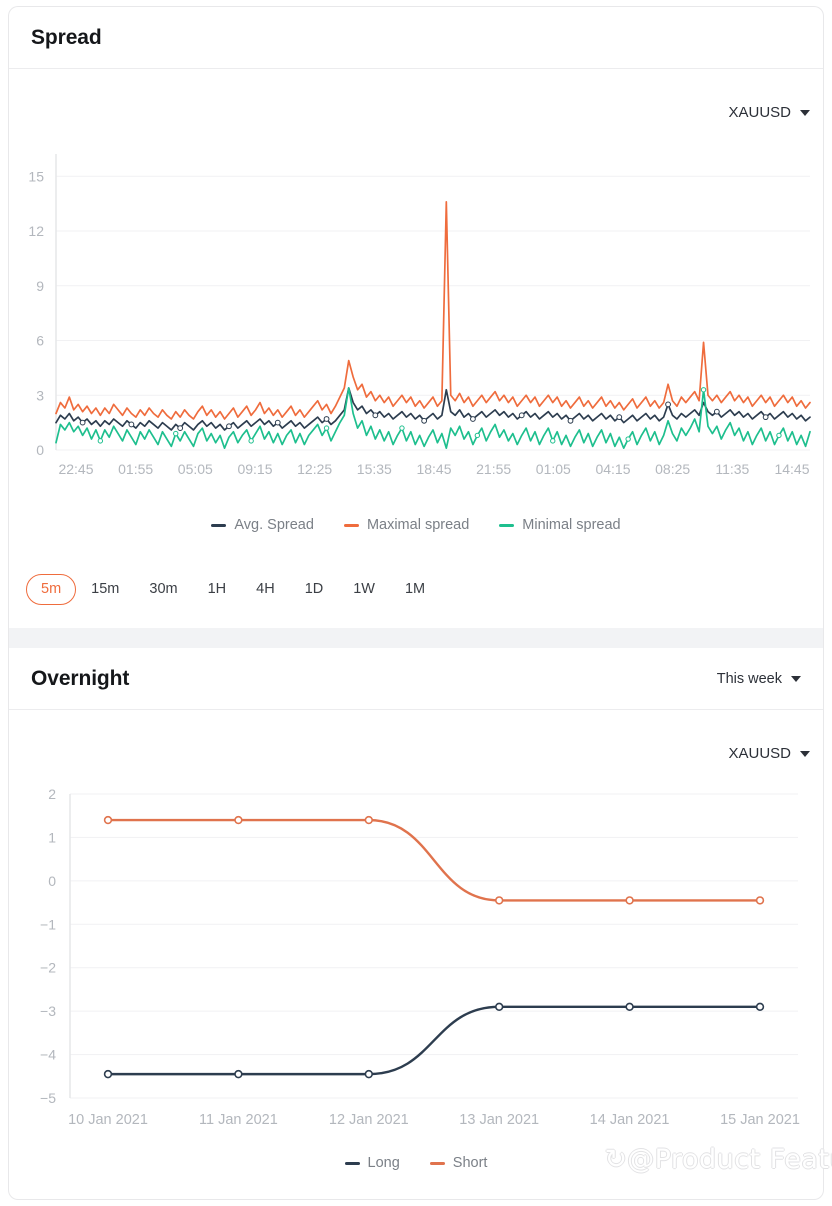  I want to click on svg-text: 08:25, so click(672, 469).